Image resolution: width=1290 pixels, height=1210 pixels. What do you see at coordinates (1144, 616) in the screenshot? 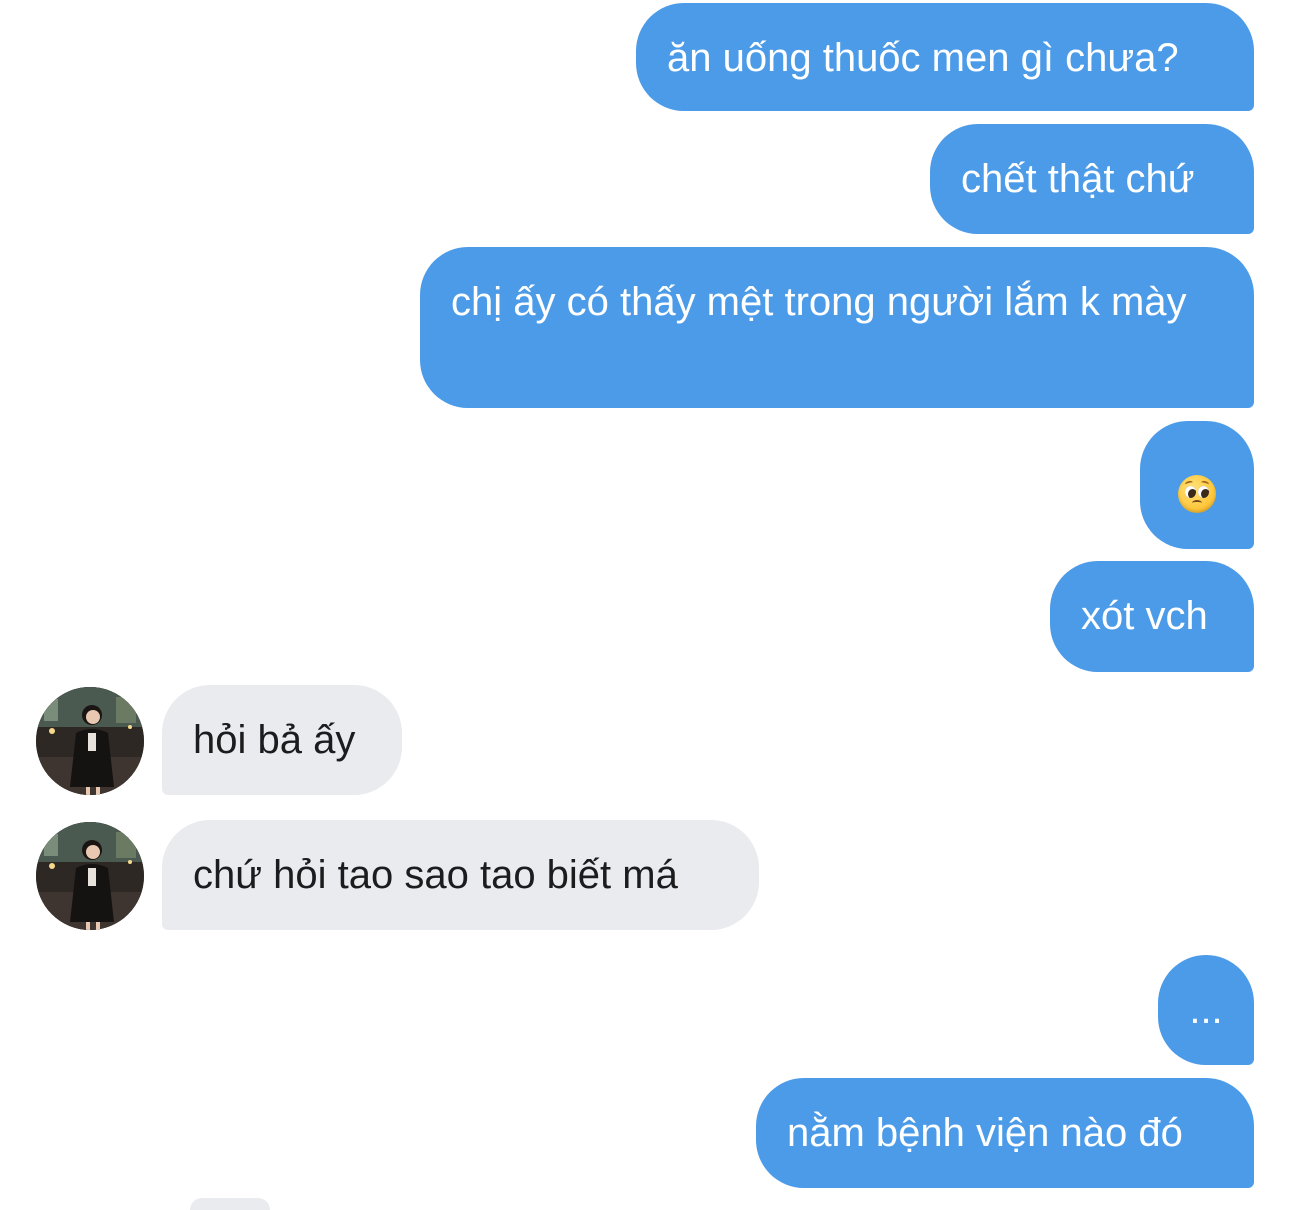
I see `message-text: xót vch` at bounding box center [1144, 616].